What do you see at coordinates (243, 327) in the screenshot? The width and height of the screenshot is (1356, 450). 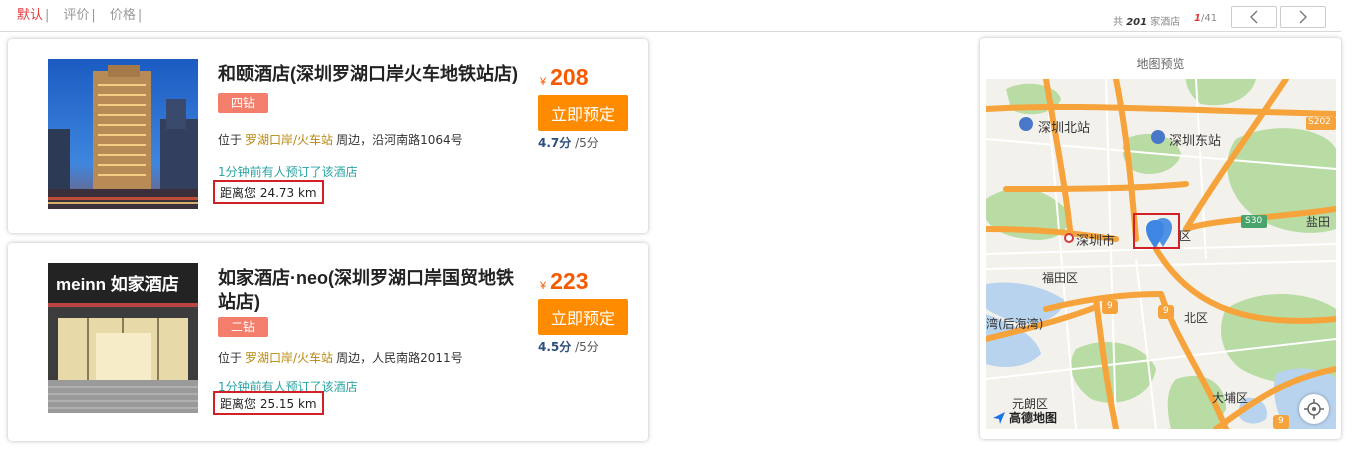 I see `hotel-level-badge: 二钻` at bounding box center [243, 327].